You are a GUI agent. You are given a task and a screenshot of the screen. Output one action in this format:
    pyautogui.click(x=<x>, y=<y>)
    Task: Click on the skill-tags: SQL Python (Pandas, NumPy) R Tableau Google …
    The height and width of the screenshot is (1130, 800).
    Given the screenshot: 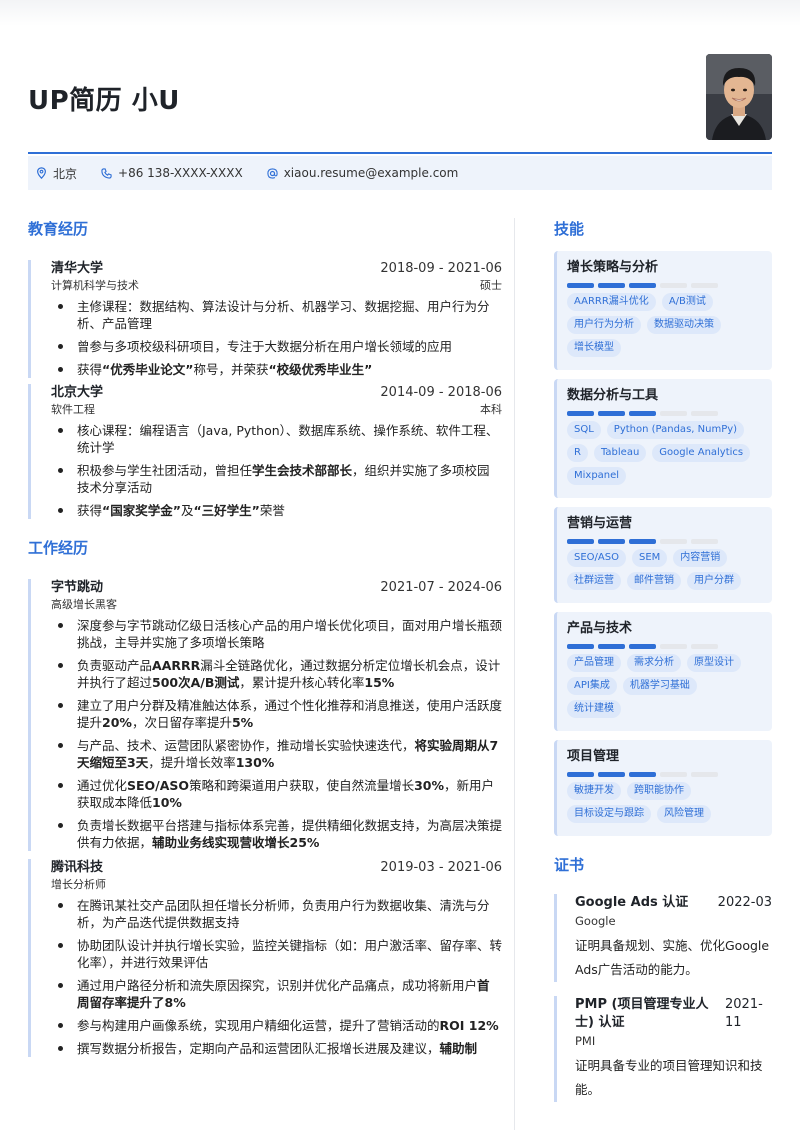 What is the action you would take?
    pyautogui.click(x=664, y=455)
    